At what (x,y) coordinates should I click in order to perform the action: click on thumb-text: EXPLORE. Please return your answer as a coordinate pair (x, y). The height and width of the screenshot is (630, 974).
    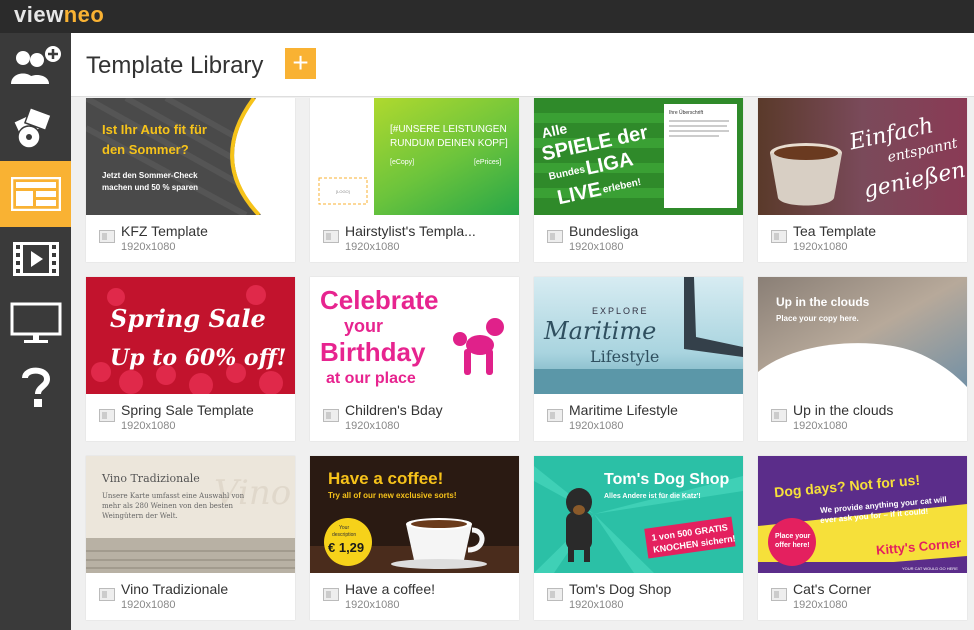
    Looking at the image, I should click on (620, 311).